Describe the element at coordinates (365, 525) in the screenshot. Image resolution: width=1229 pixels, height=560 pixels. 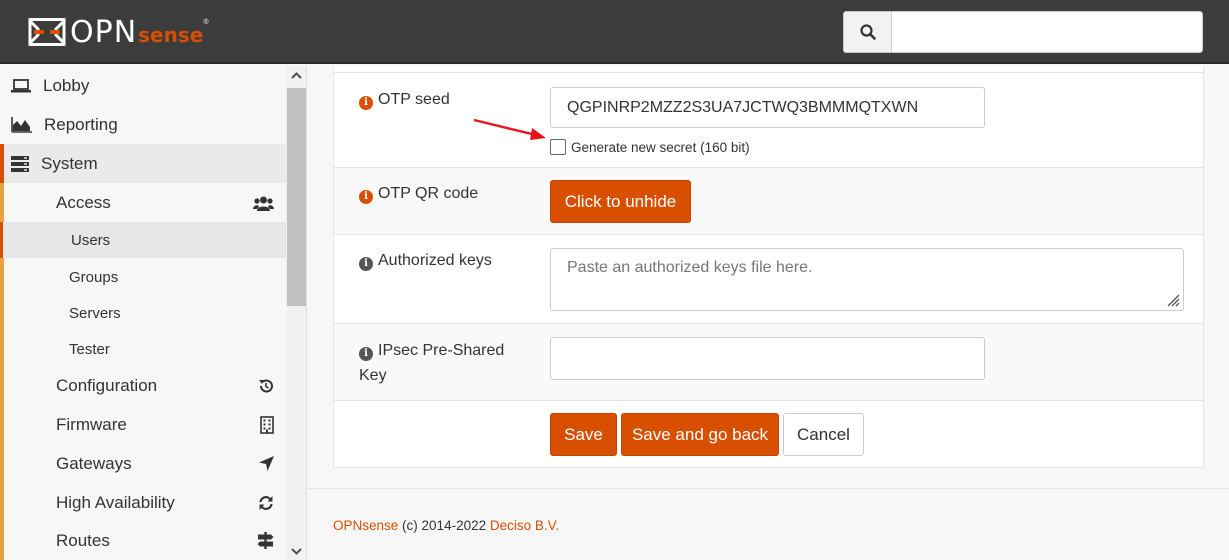
I see `footer-brand-link: OPNsense` at that location.